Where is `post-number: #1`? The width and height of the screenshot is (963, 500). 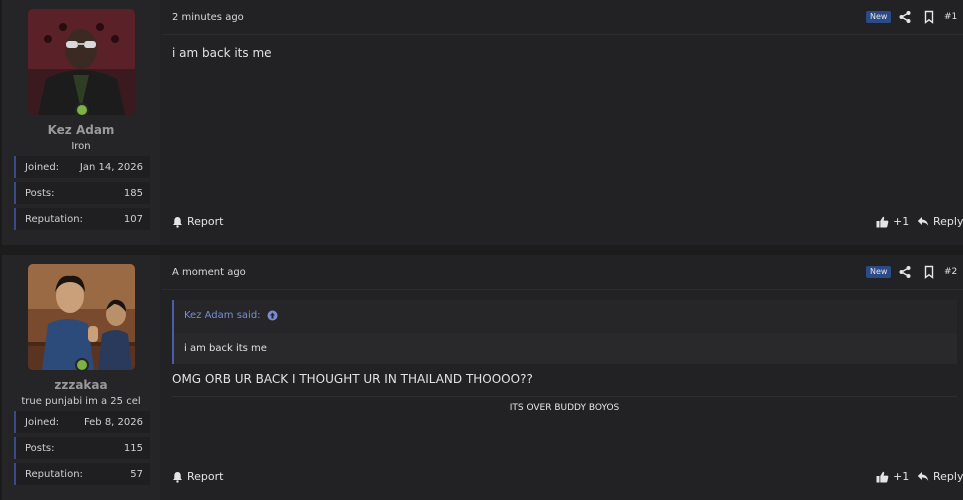 post-number: #1 is located at coordinates (950, 17).